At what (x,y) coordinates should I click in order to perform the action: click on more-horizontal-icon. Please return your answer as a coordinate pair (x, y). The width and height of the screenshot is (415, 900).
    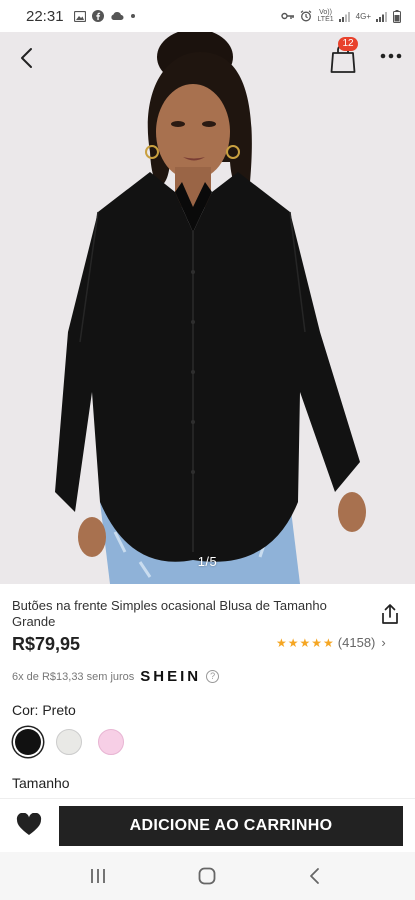
    Looking at the image, I should click on (391, 56).